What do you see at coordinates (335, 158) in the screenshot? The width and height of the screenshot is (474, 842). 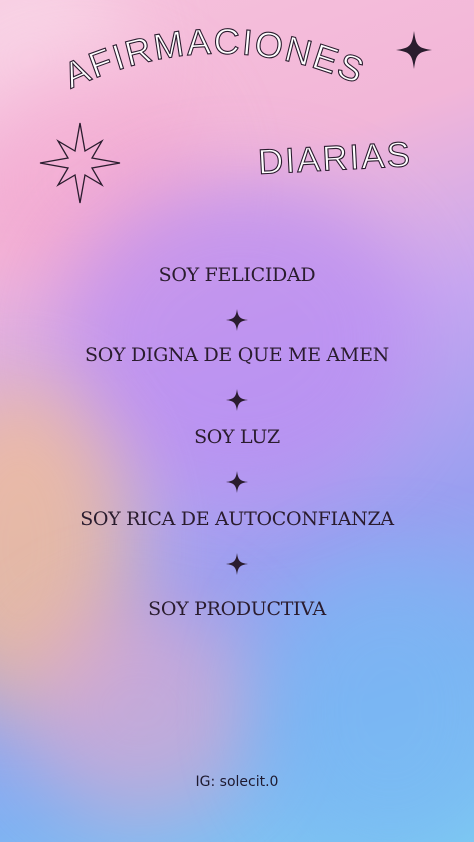 I see `title-line-2: DIARIAS` at bounding box center [335, 158].